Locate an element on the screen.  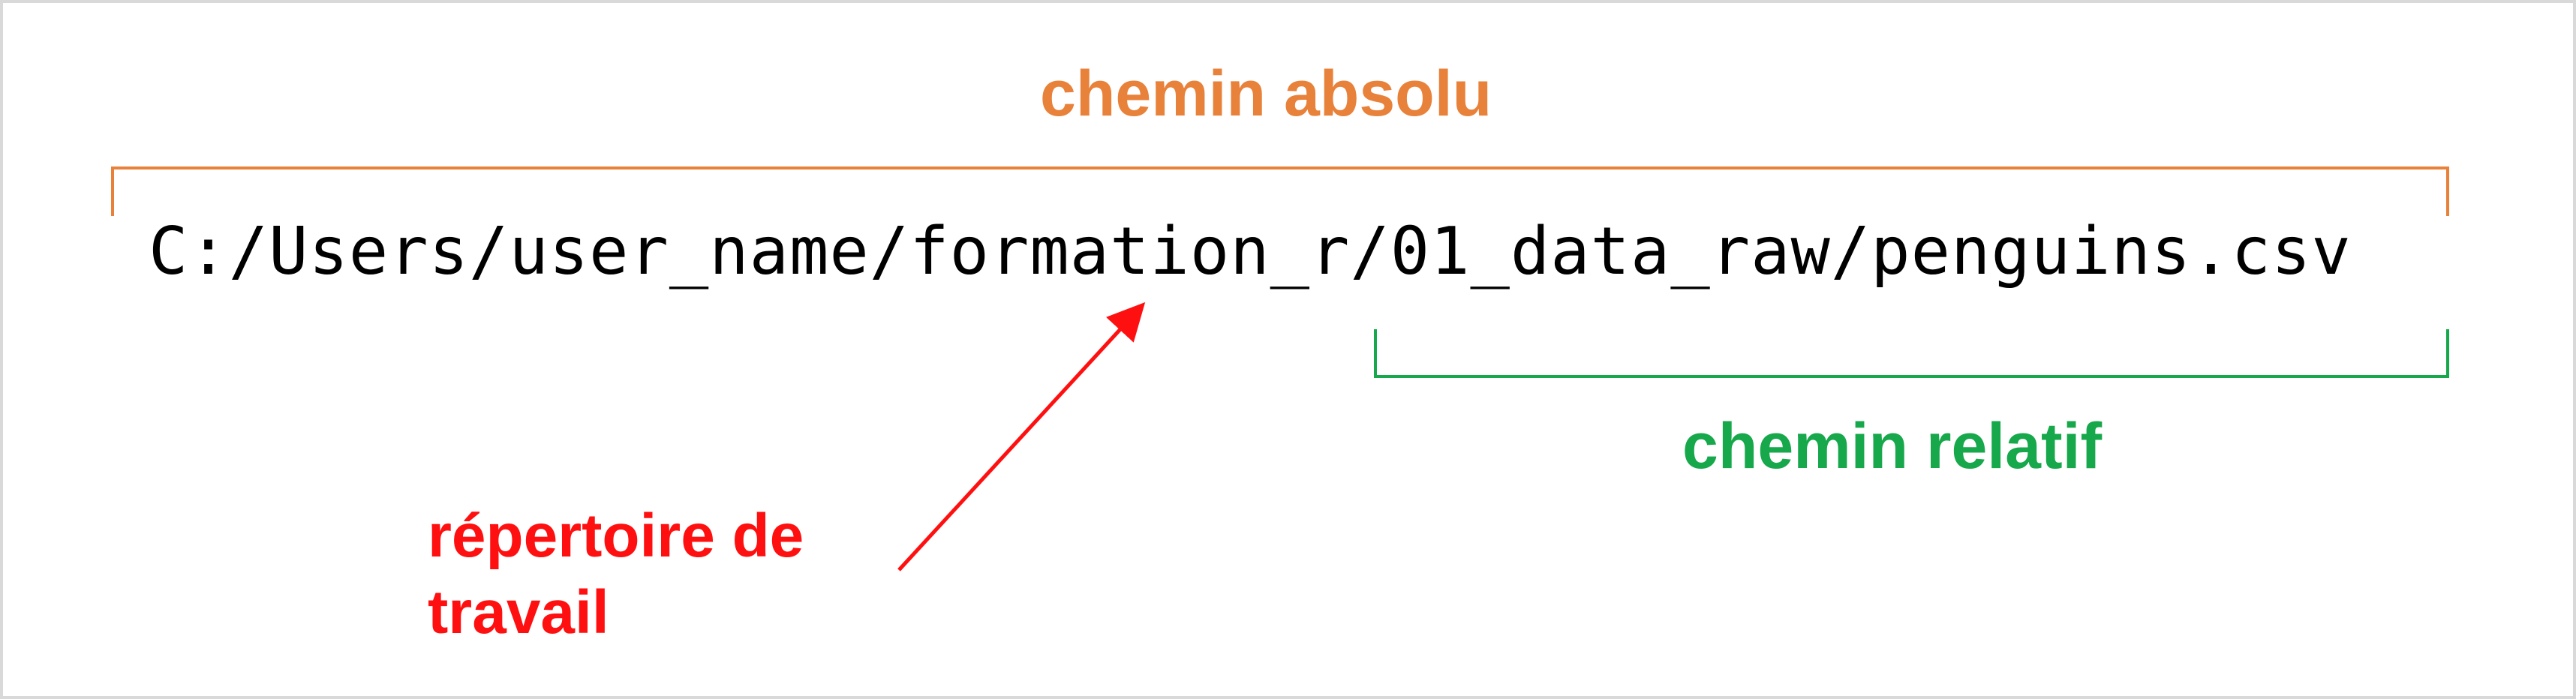
working-directory-label: répertoire de travail is located at coordinates (690, 574).